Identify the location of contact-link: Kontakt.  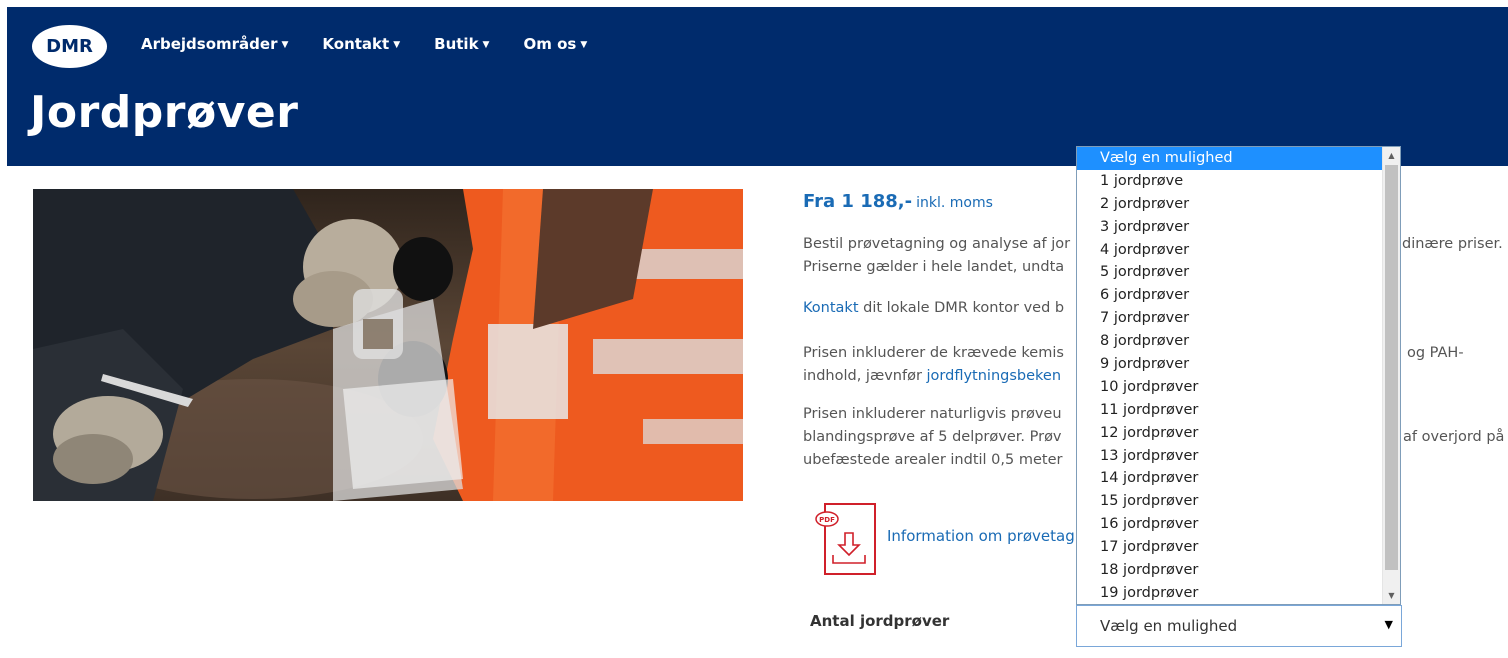
(831, 308).